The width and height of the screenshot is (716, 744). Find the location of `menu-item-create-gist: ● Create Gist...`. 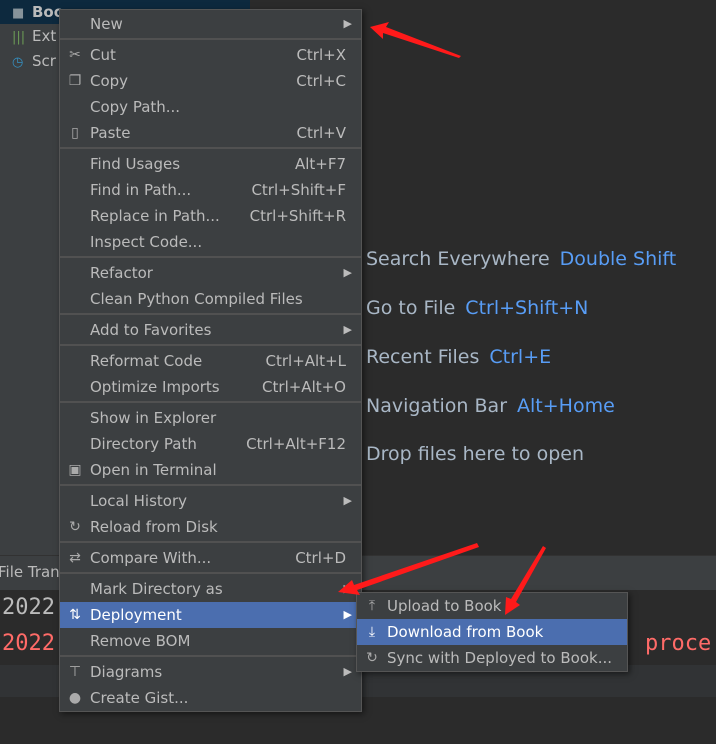

menu-item-create-gist: ● Create Gist... is located at coordinates (210, 698).